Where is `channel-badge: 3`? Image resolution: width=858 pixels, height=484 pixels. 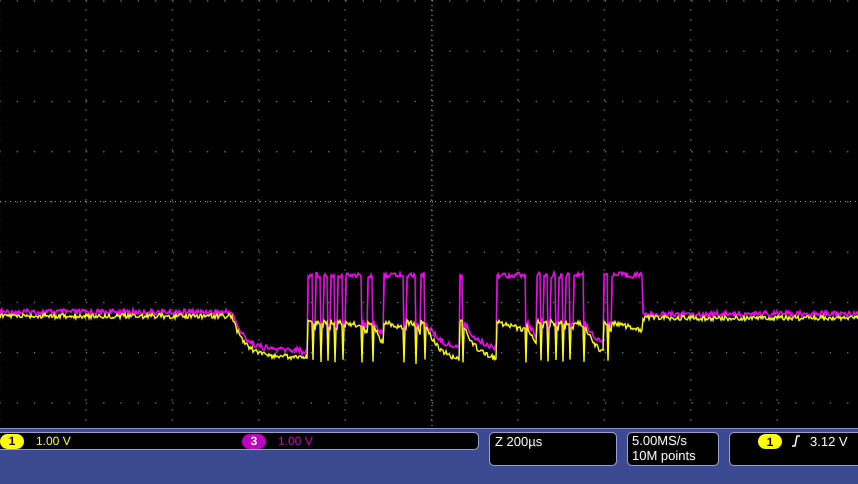 channel-badge: 3 is located at coordinates (254, 441).